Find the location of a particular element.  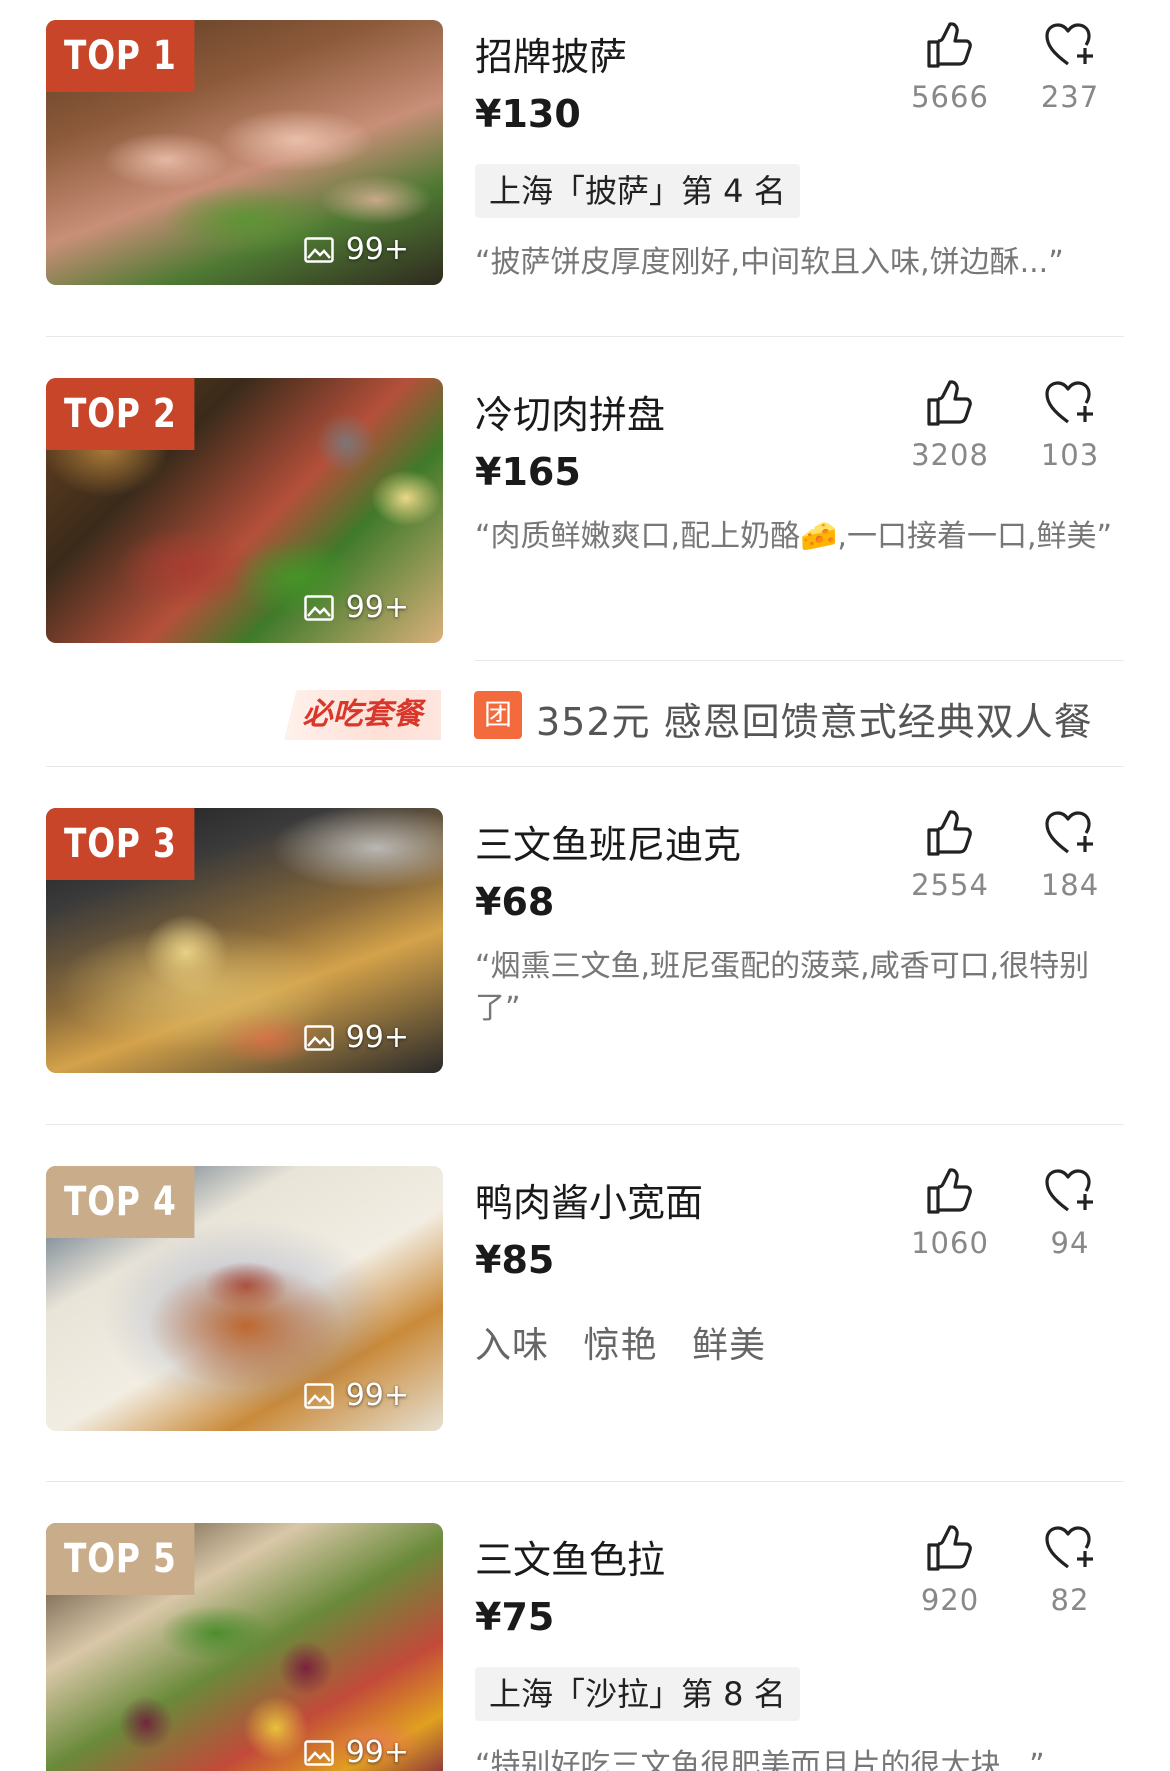

set-meal-row: 必吃套餐 团 352元 感恩回馈意式经典双人餐 is located at coordinates (585, 720).